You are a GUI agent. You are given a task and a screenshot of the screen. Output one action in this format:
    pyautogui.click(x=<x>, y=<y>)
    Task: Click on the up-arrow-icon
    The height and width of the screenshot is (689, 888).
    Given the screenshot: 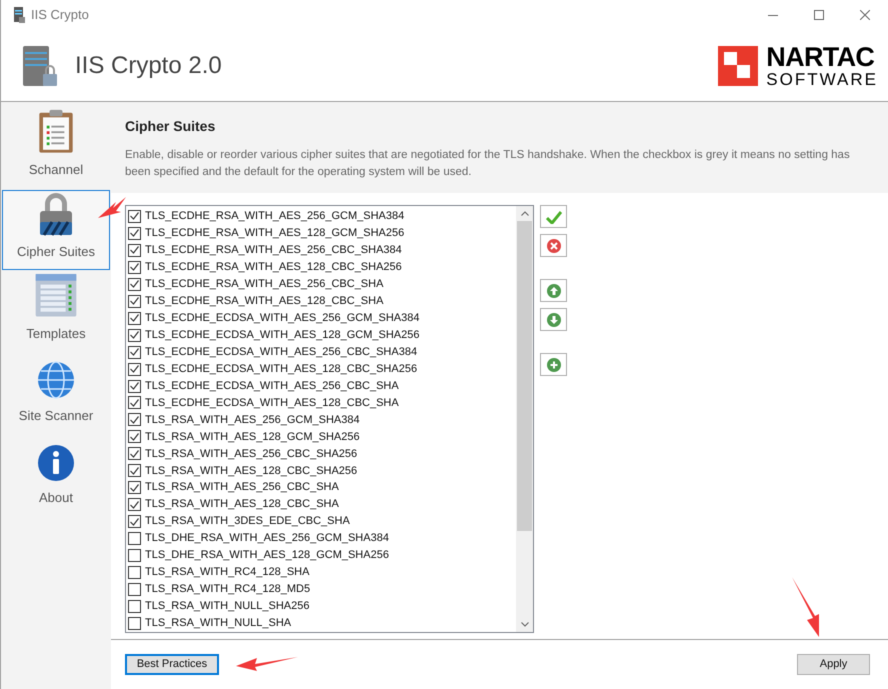 What is the action you would take?
    pyautogui.click(x=553, y=291)
    